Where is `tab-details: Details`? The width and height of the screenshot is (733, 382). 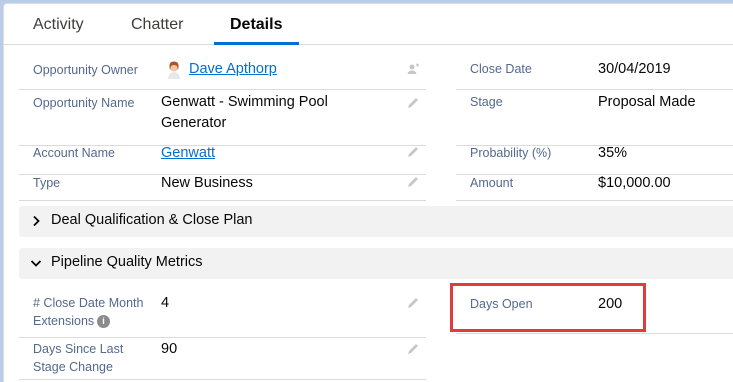 tab-details: Details is located at coordinates (256, 24).